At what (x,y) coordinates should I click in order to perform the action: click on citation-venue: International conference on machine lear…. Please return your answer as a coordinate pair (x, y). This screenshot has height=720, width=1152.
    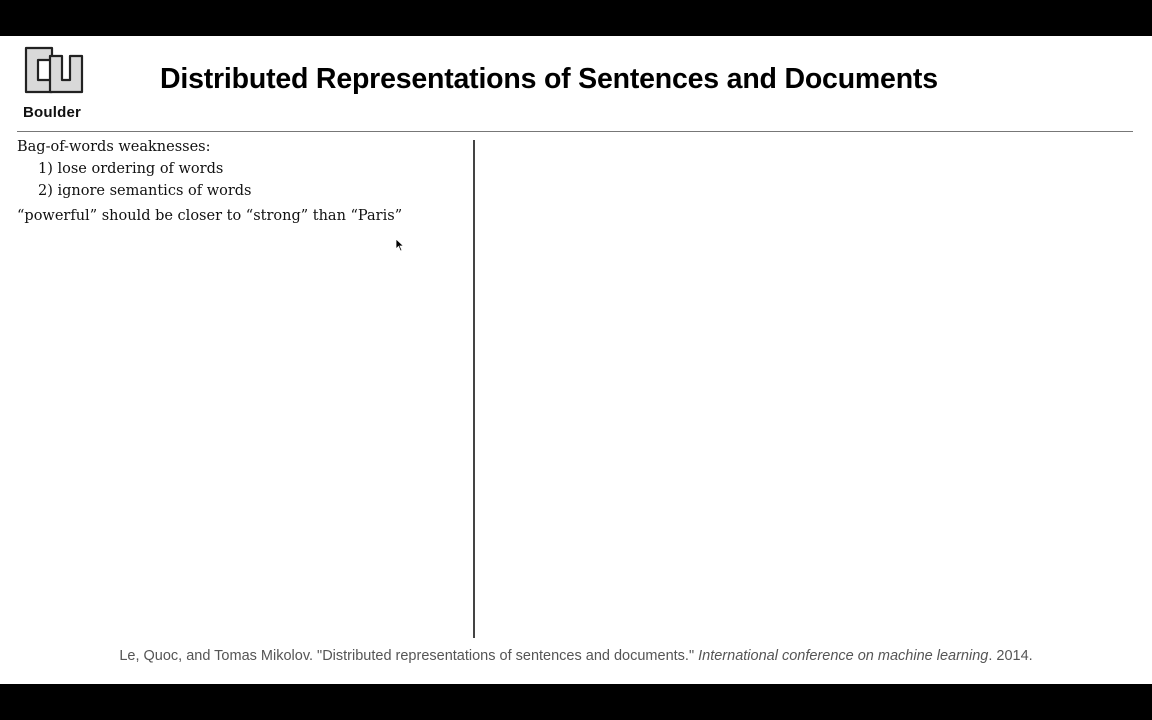
    Looking at the image, I should click on (843, 656).